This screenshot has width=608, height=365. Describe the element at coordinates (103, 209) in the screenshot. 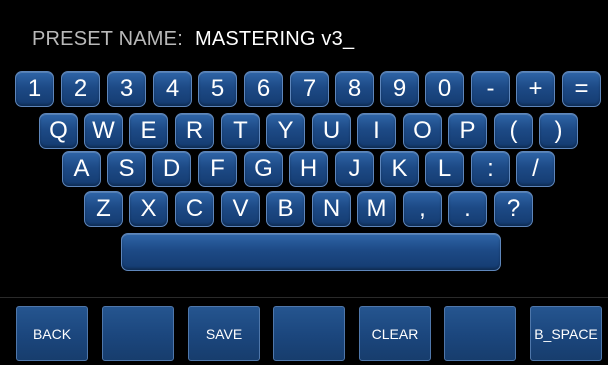

I see `key-z: Z` at that location.